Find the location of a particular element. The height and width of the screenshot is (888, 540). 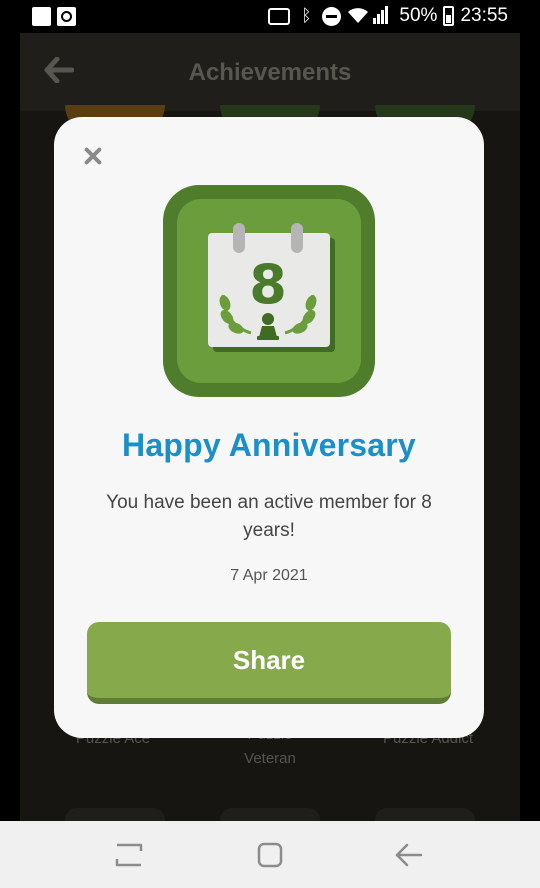

signal-icon is located at coordinates (383, 16).